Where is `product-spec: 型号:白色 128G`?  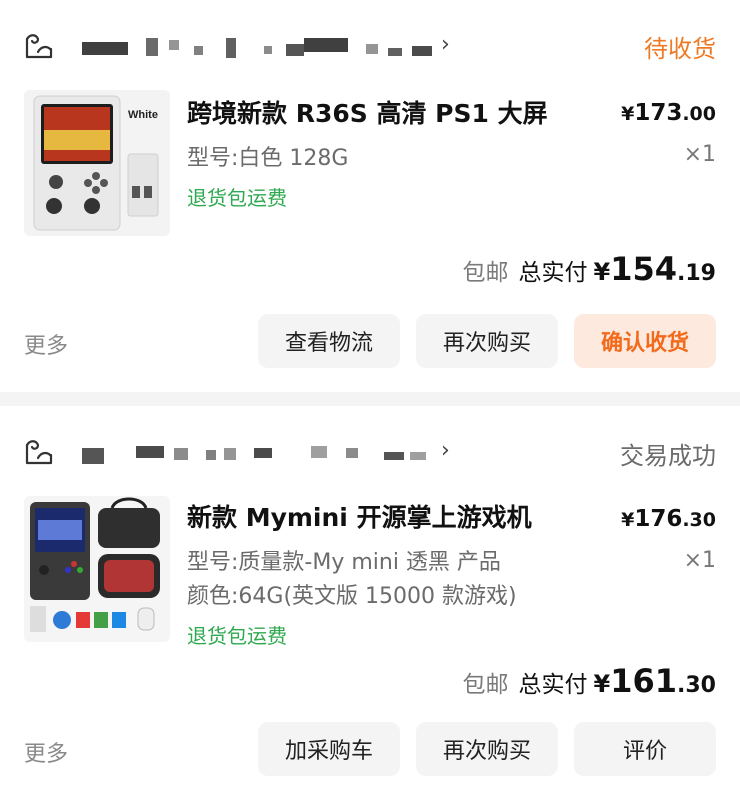
product-spec: 型号:白色 128G is located at coordinates (268, 158).